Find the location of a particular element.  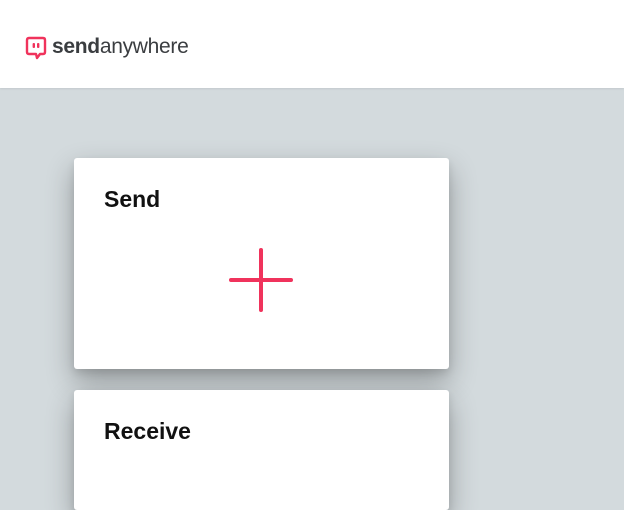

receive-card: Receive is located at coordinates (261, 450).